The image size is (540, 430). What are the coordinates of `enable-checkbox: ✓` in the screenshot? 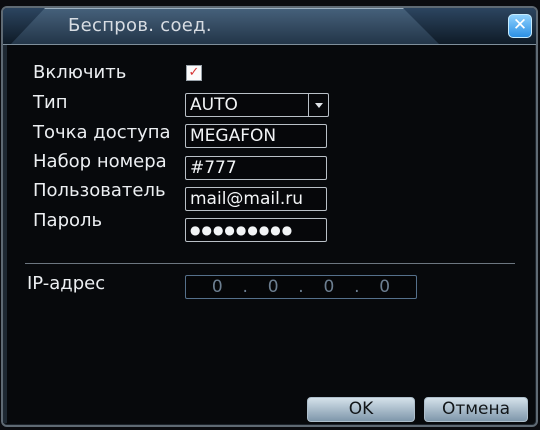 It's located at (194, 73).